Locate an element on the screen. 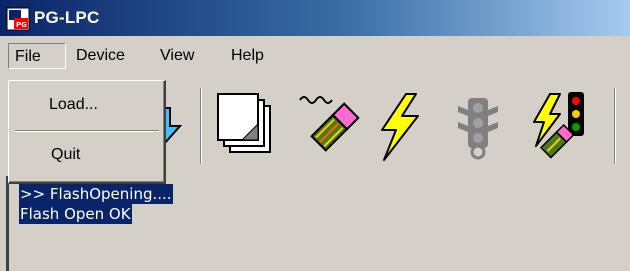  program-button is located at coordinates (400, 126).